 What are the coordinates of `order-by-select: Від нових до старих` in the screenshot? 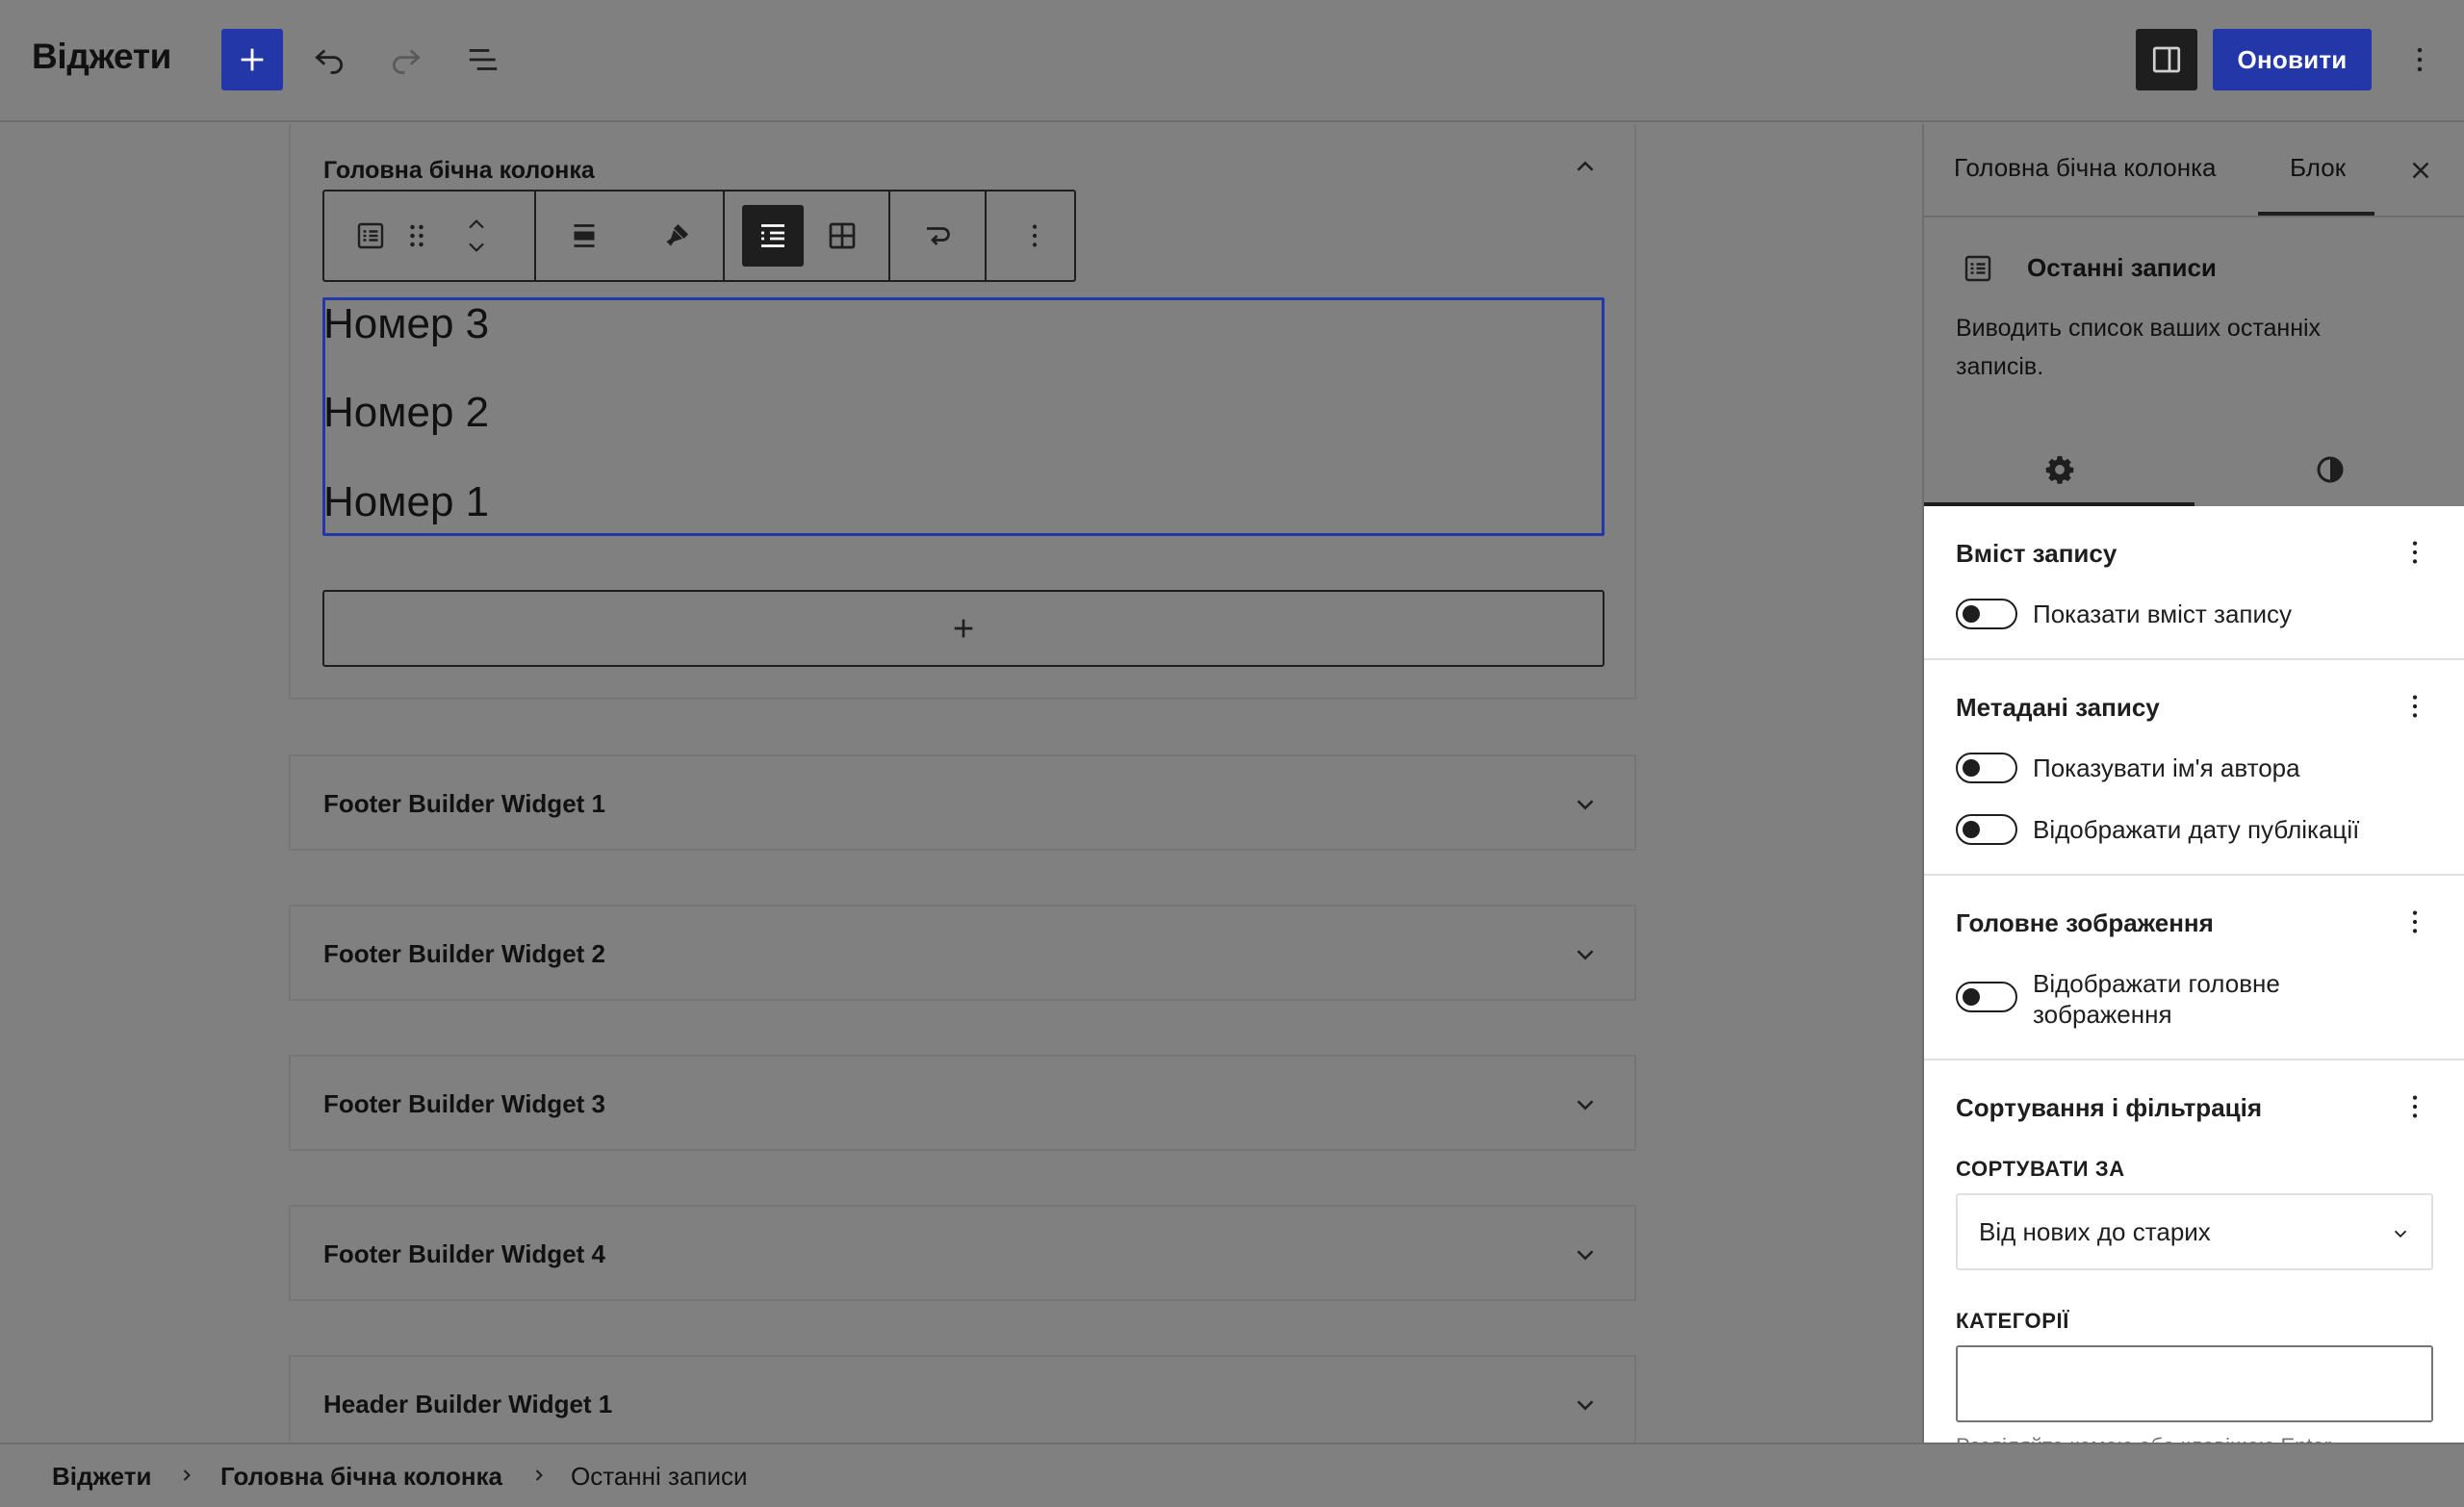 It's located at (2194, 1231).